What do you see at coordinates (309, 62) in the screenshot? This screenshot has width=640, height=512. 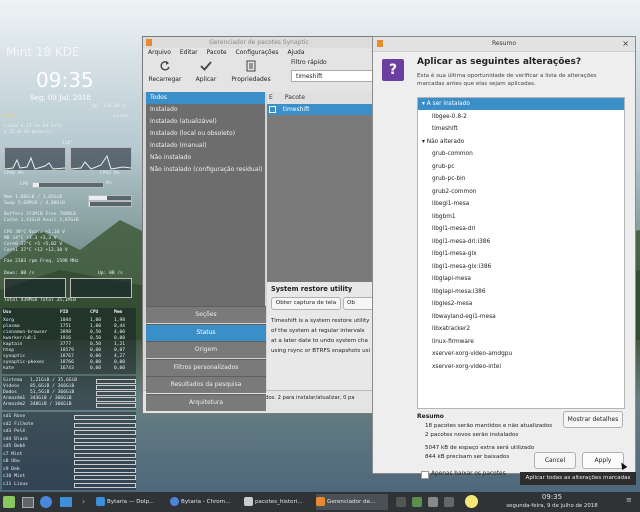 I see `quick-filter-label: Filtro rápido` at bounding box center [309, 62].